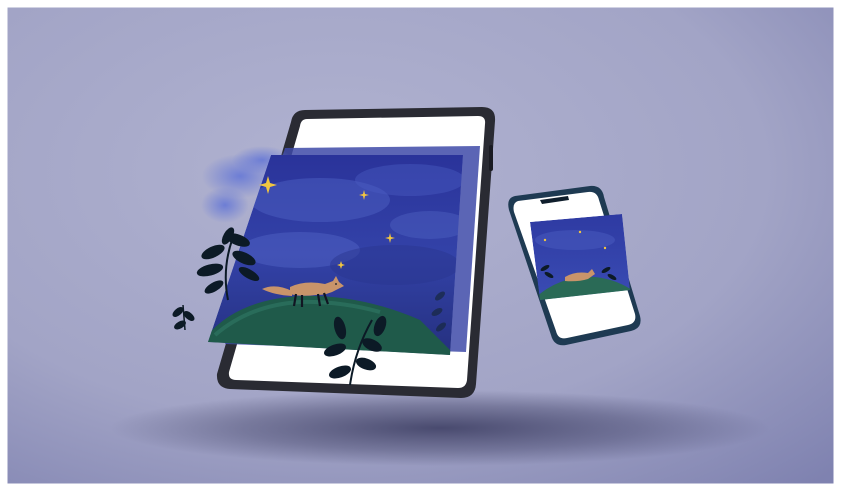 The height and width of the screenshot is (491, 841). What do you see at coordinates (225, 205) in the screenshot?
I see `cloud` at bounding box center [225, 205].